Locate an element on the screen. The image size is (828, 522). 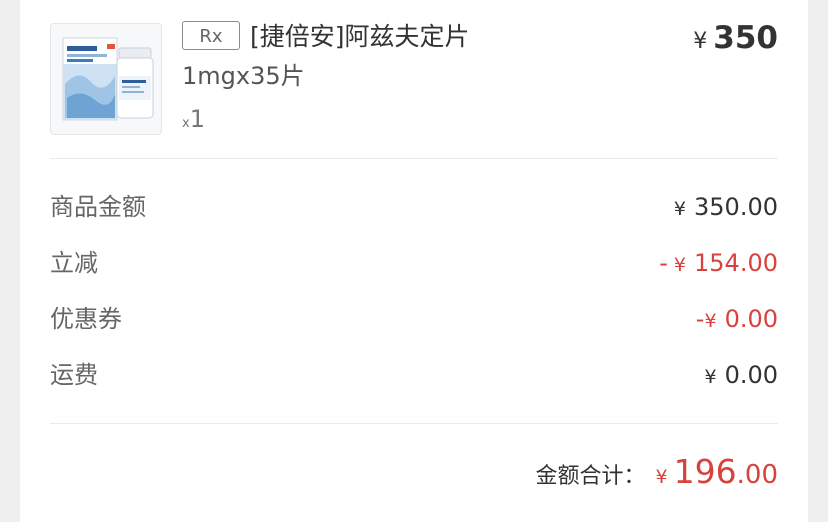
summary-value: ¥350.00 is located at coordinates (726, 208).